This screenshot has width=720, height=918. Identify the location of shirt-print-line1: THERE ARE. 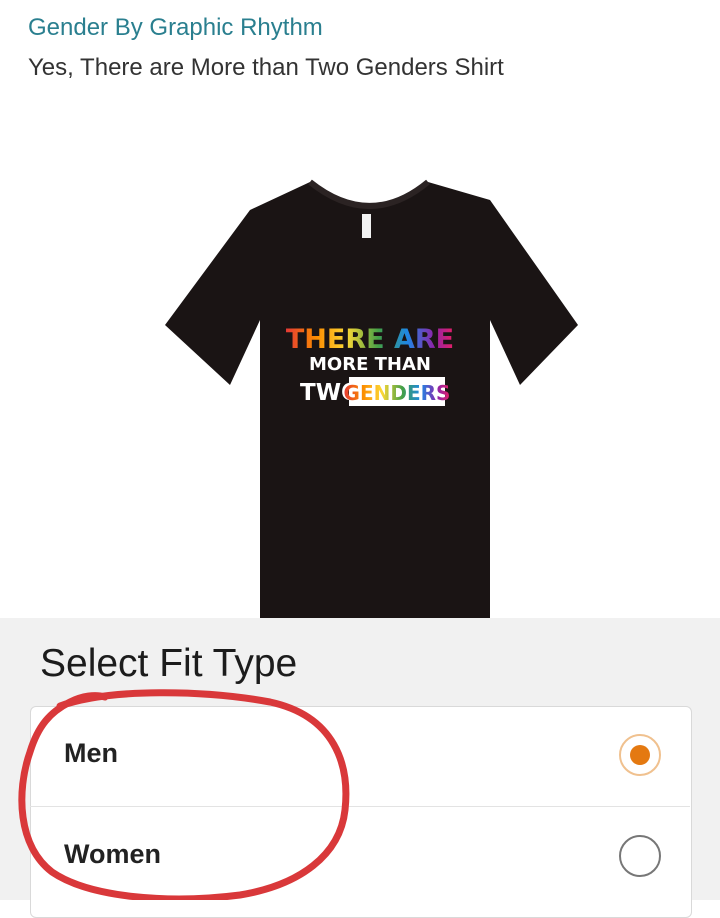
(370, 339).